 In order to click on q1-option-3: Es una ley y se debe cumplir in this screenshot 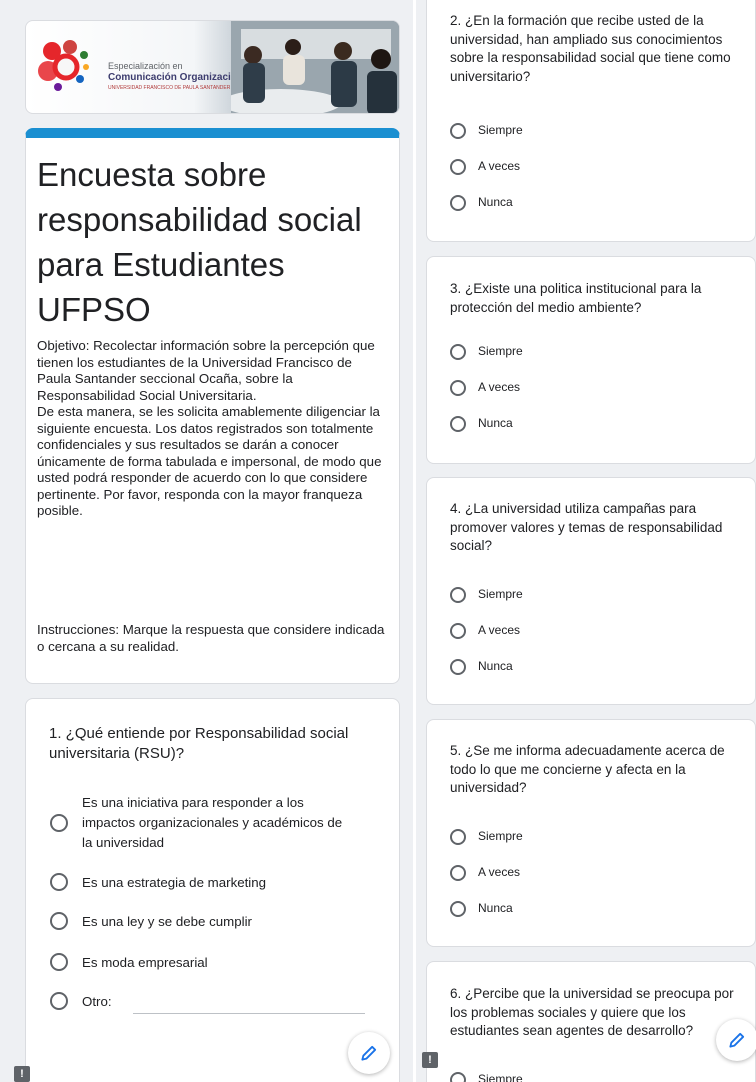, I will do `click(151, 921)`.